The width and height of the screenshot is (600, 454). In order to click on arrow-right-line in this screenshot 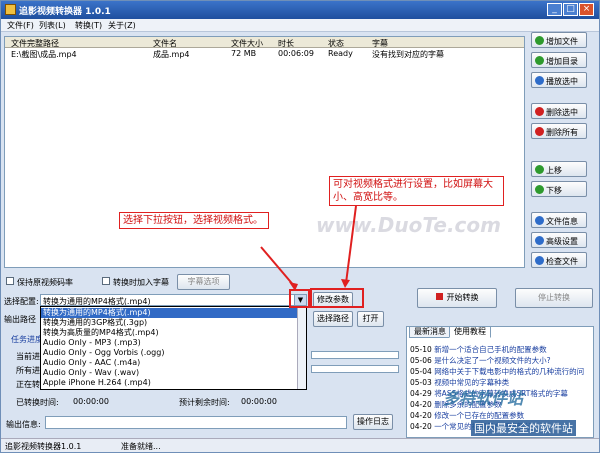, I will do `click(351, 244)`.